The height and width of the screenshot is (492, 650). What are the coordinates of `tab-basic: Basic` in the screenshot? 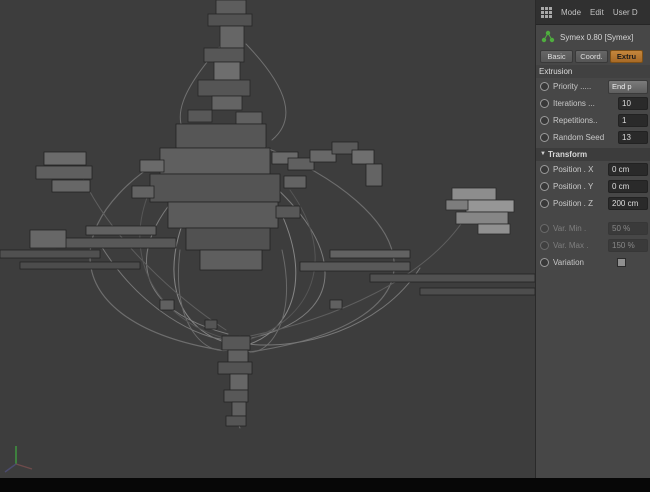 It's located at (556, 56).